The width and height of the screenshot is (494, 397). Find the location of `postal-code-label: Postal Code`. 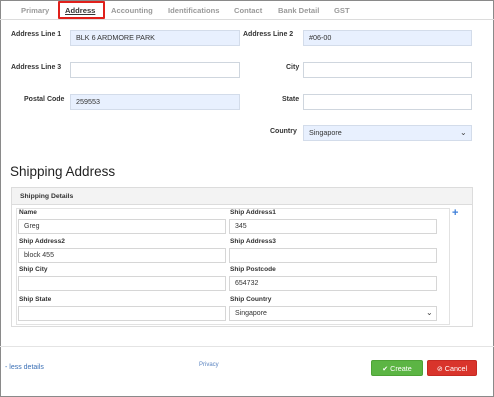

postal-code-label: Postal Code is located at coordinates (44, 99).